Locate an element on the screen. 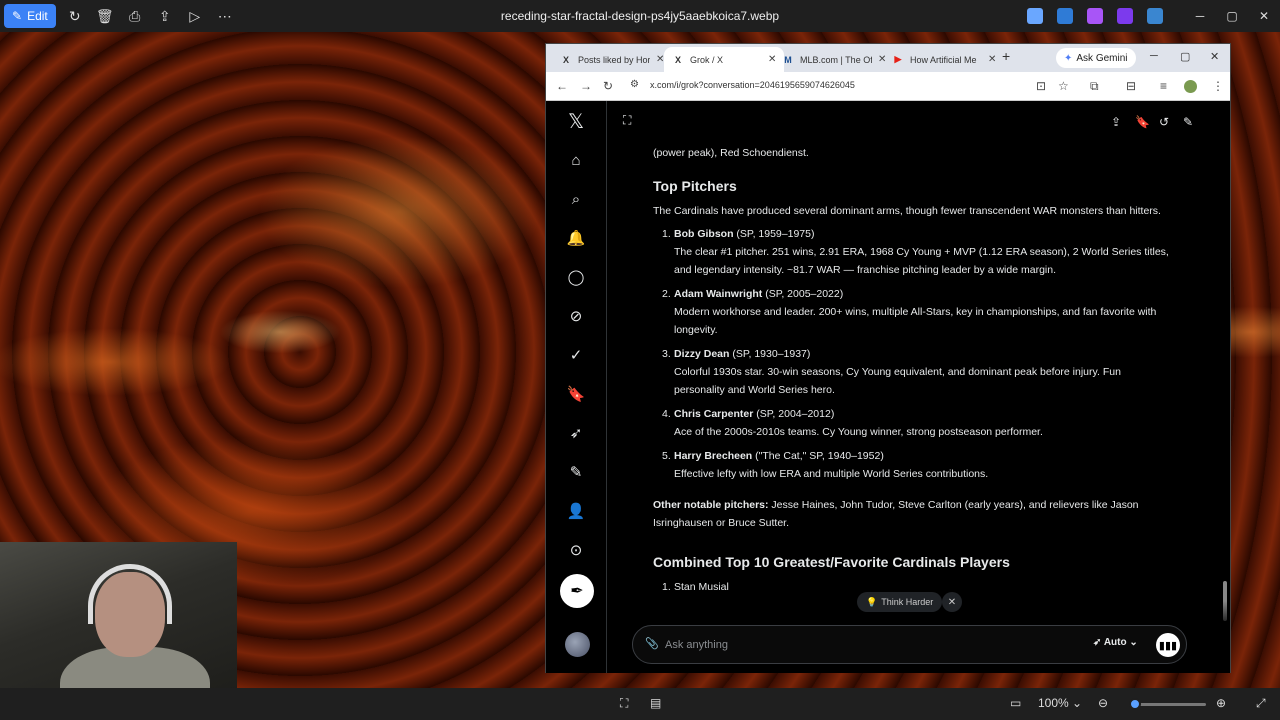 This screenshot has width=1280, height=720. slideshow-icon: ▷ is located at coordinates (195, 16).